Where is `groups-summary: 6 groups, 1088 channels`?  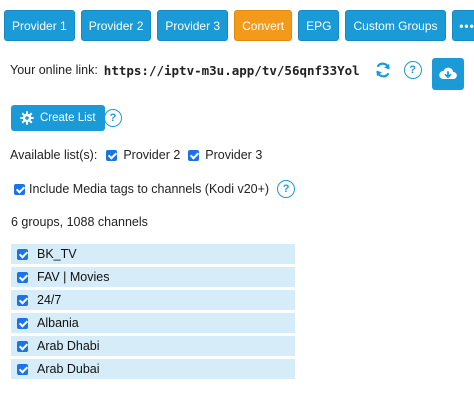 groups-summary: 6 groups, 1088 channels is located at coordinates (79, 222).